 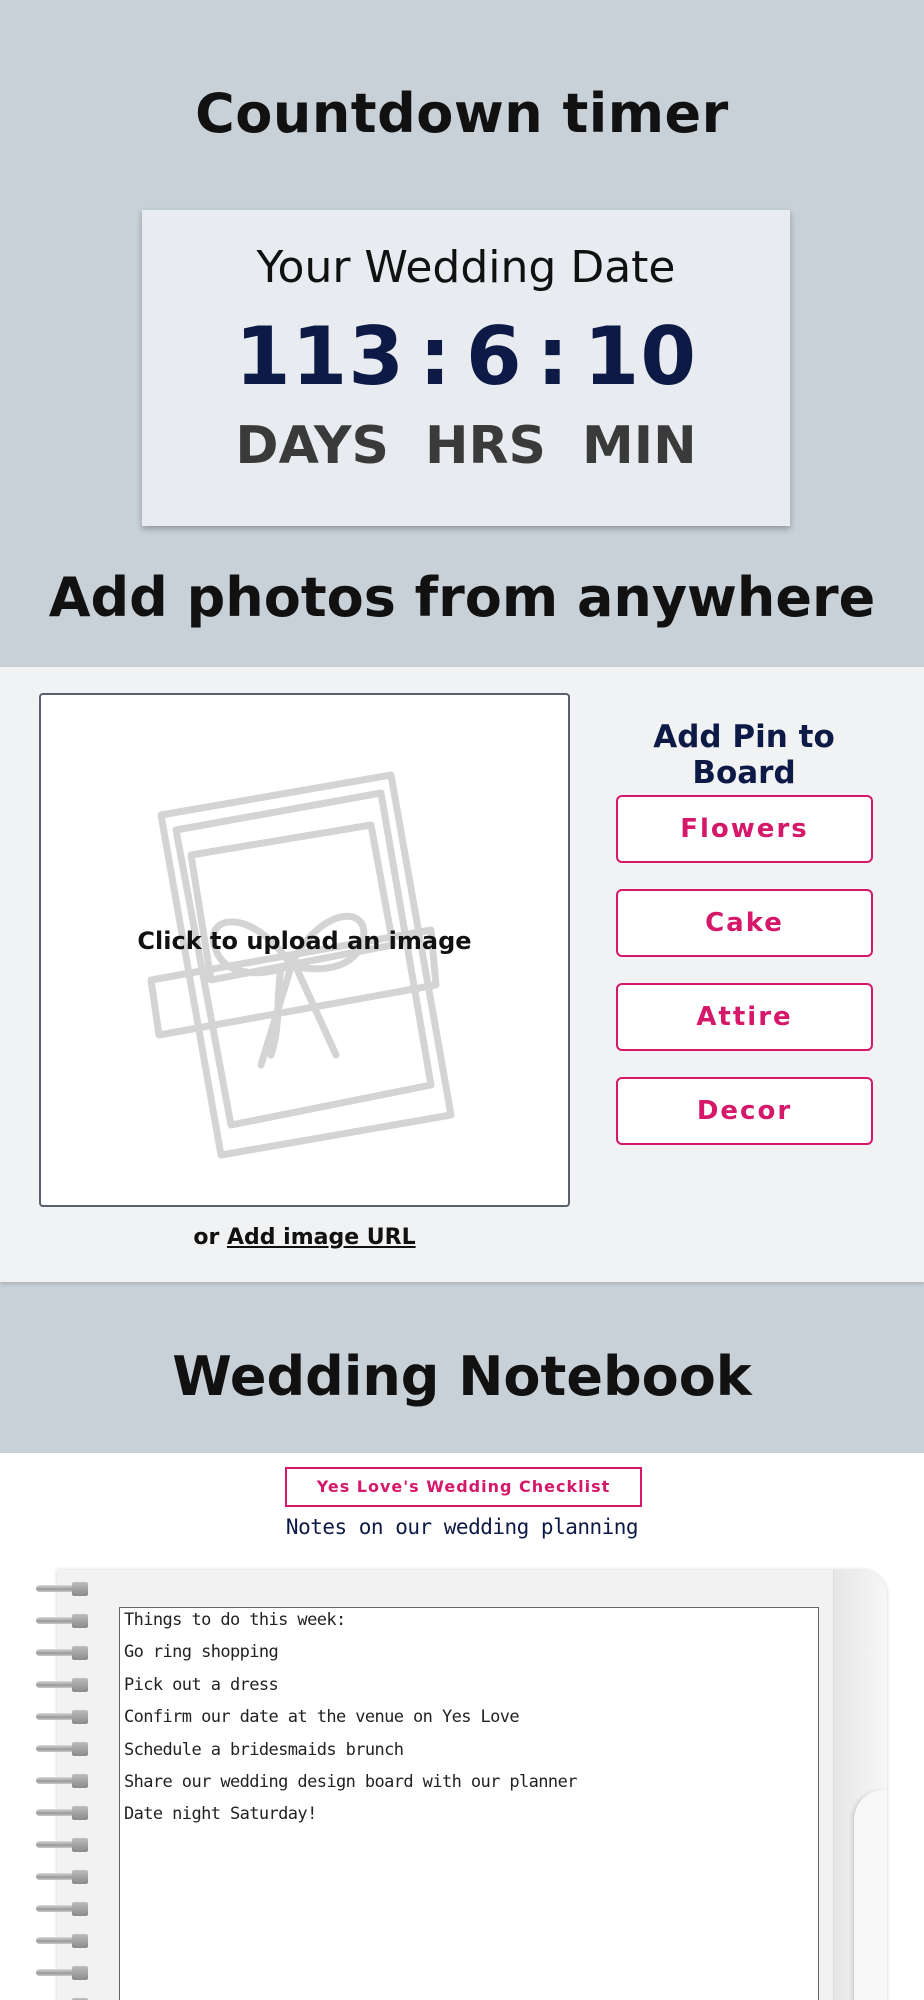 What do you see at coordinates (206, 1237) in the screenshot?
I see `or-text: or` at bounding box center [206, 1237].